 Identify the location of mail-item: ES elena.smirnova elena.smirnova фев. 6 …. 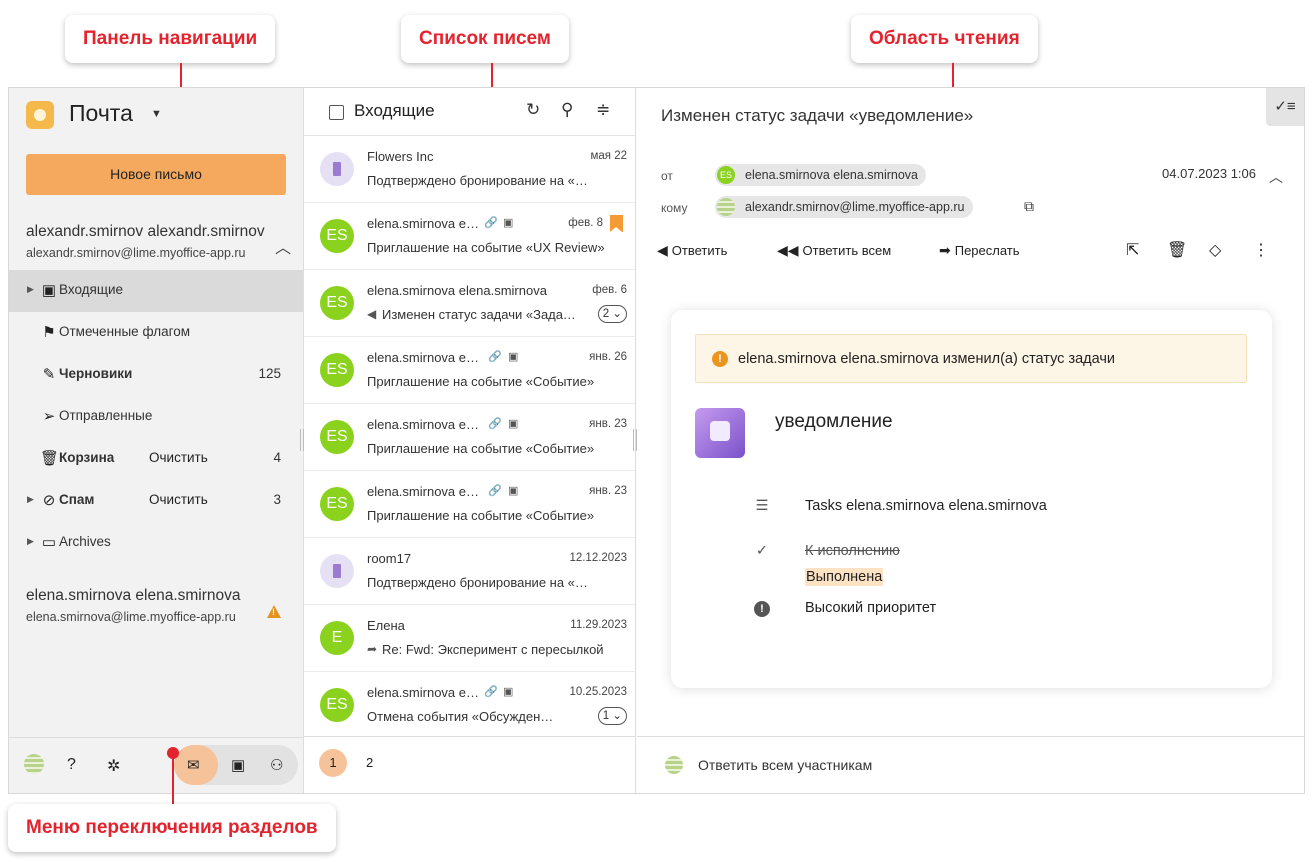
(469, 303).